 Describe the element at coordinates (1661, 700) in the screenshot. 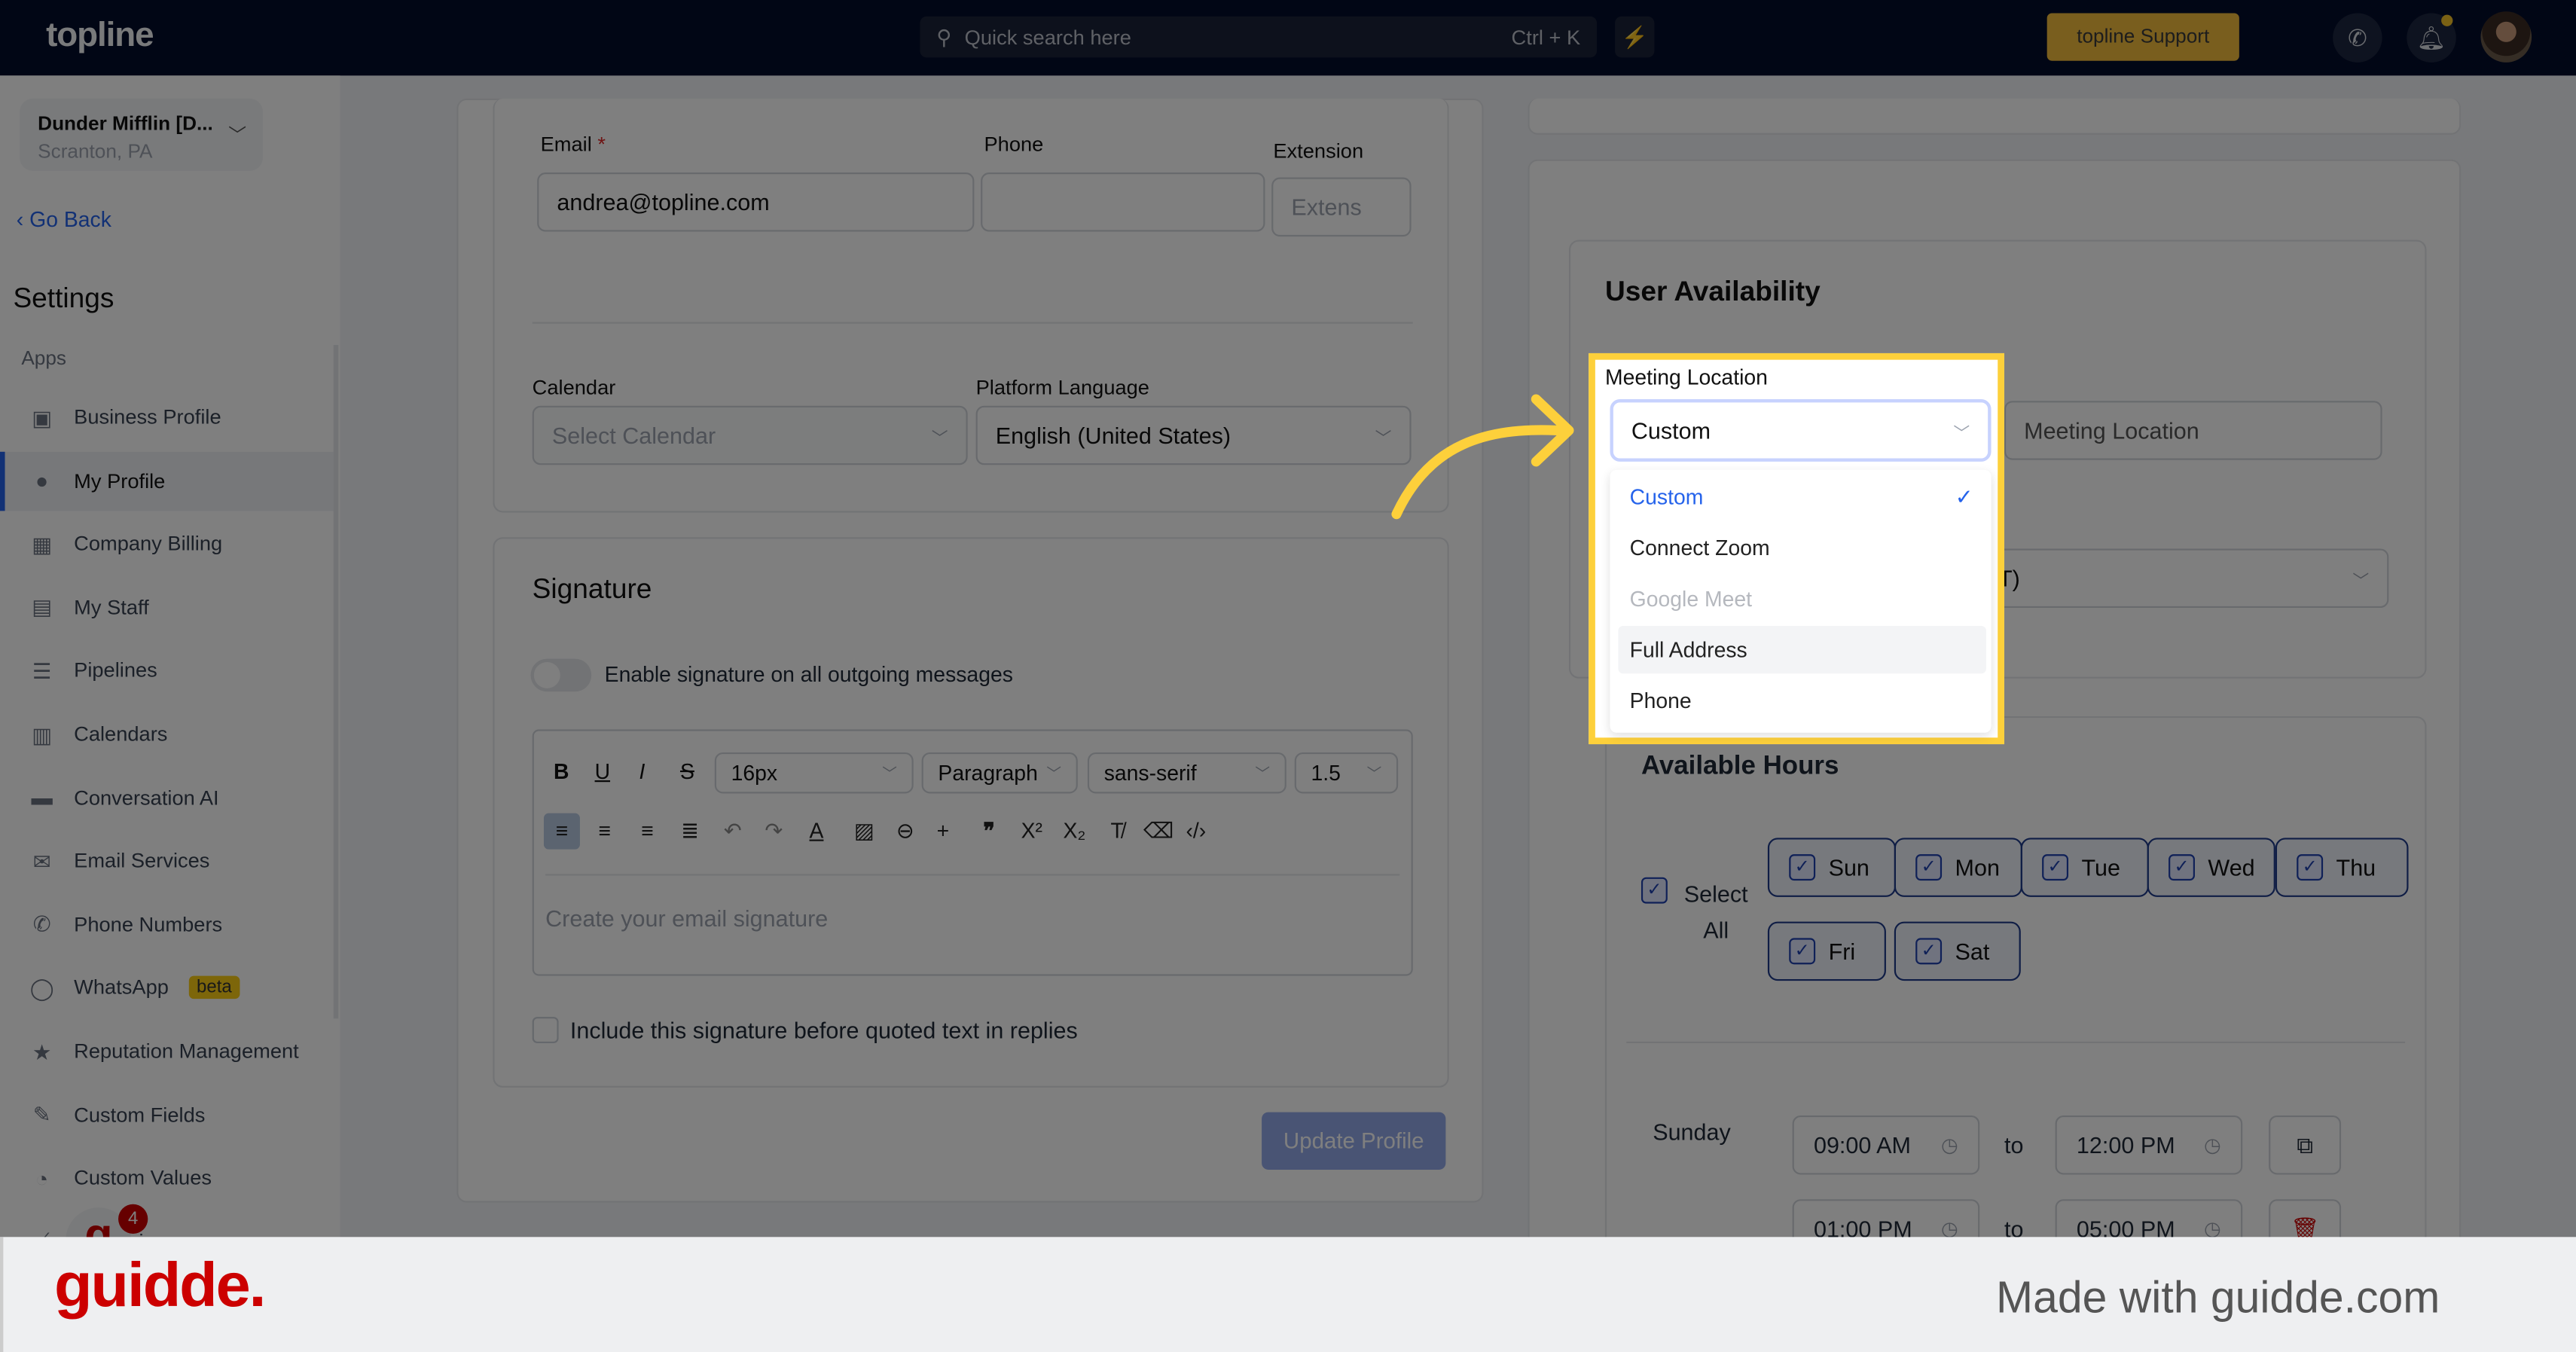

I see `option-label: Phone` at that location.